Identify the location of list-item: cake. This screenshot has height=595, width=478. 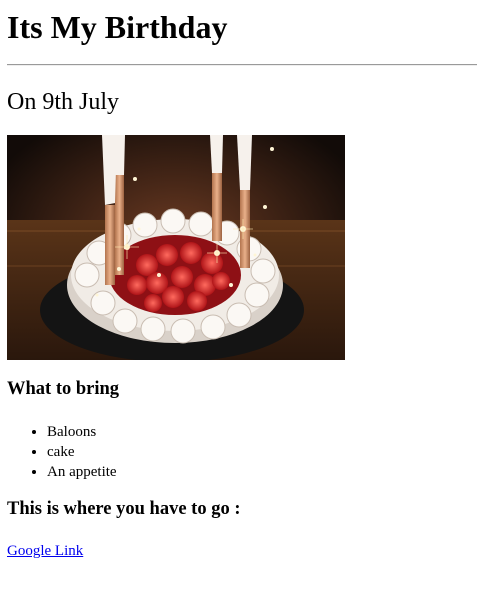
(82, 452).